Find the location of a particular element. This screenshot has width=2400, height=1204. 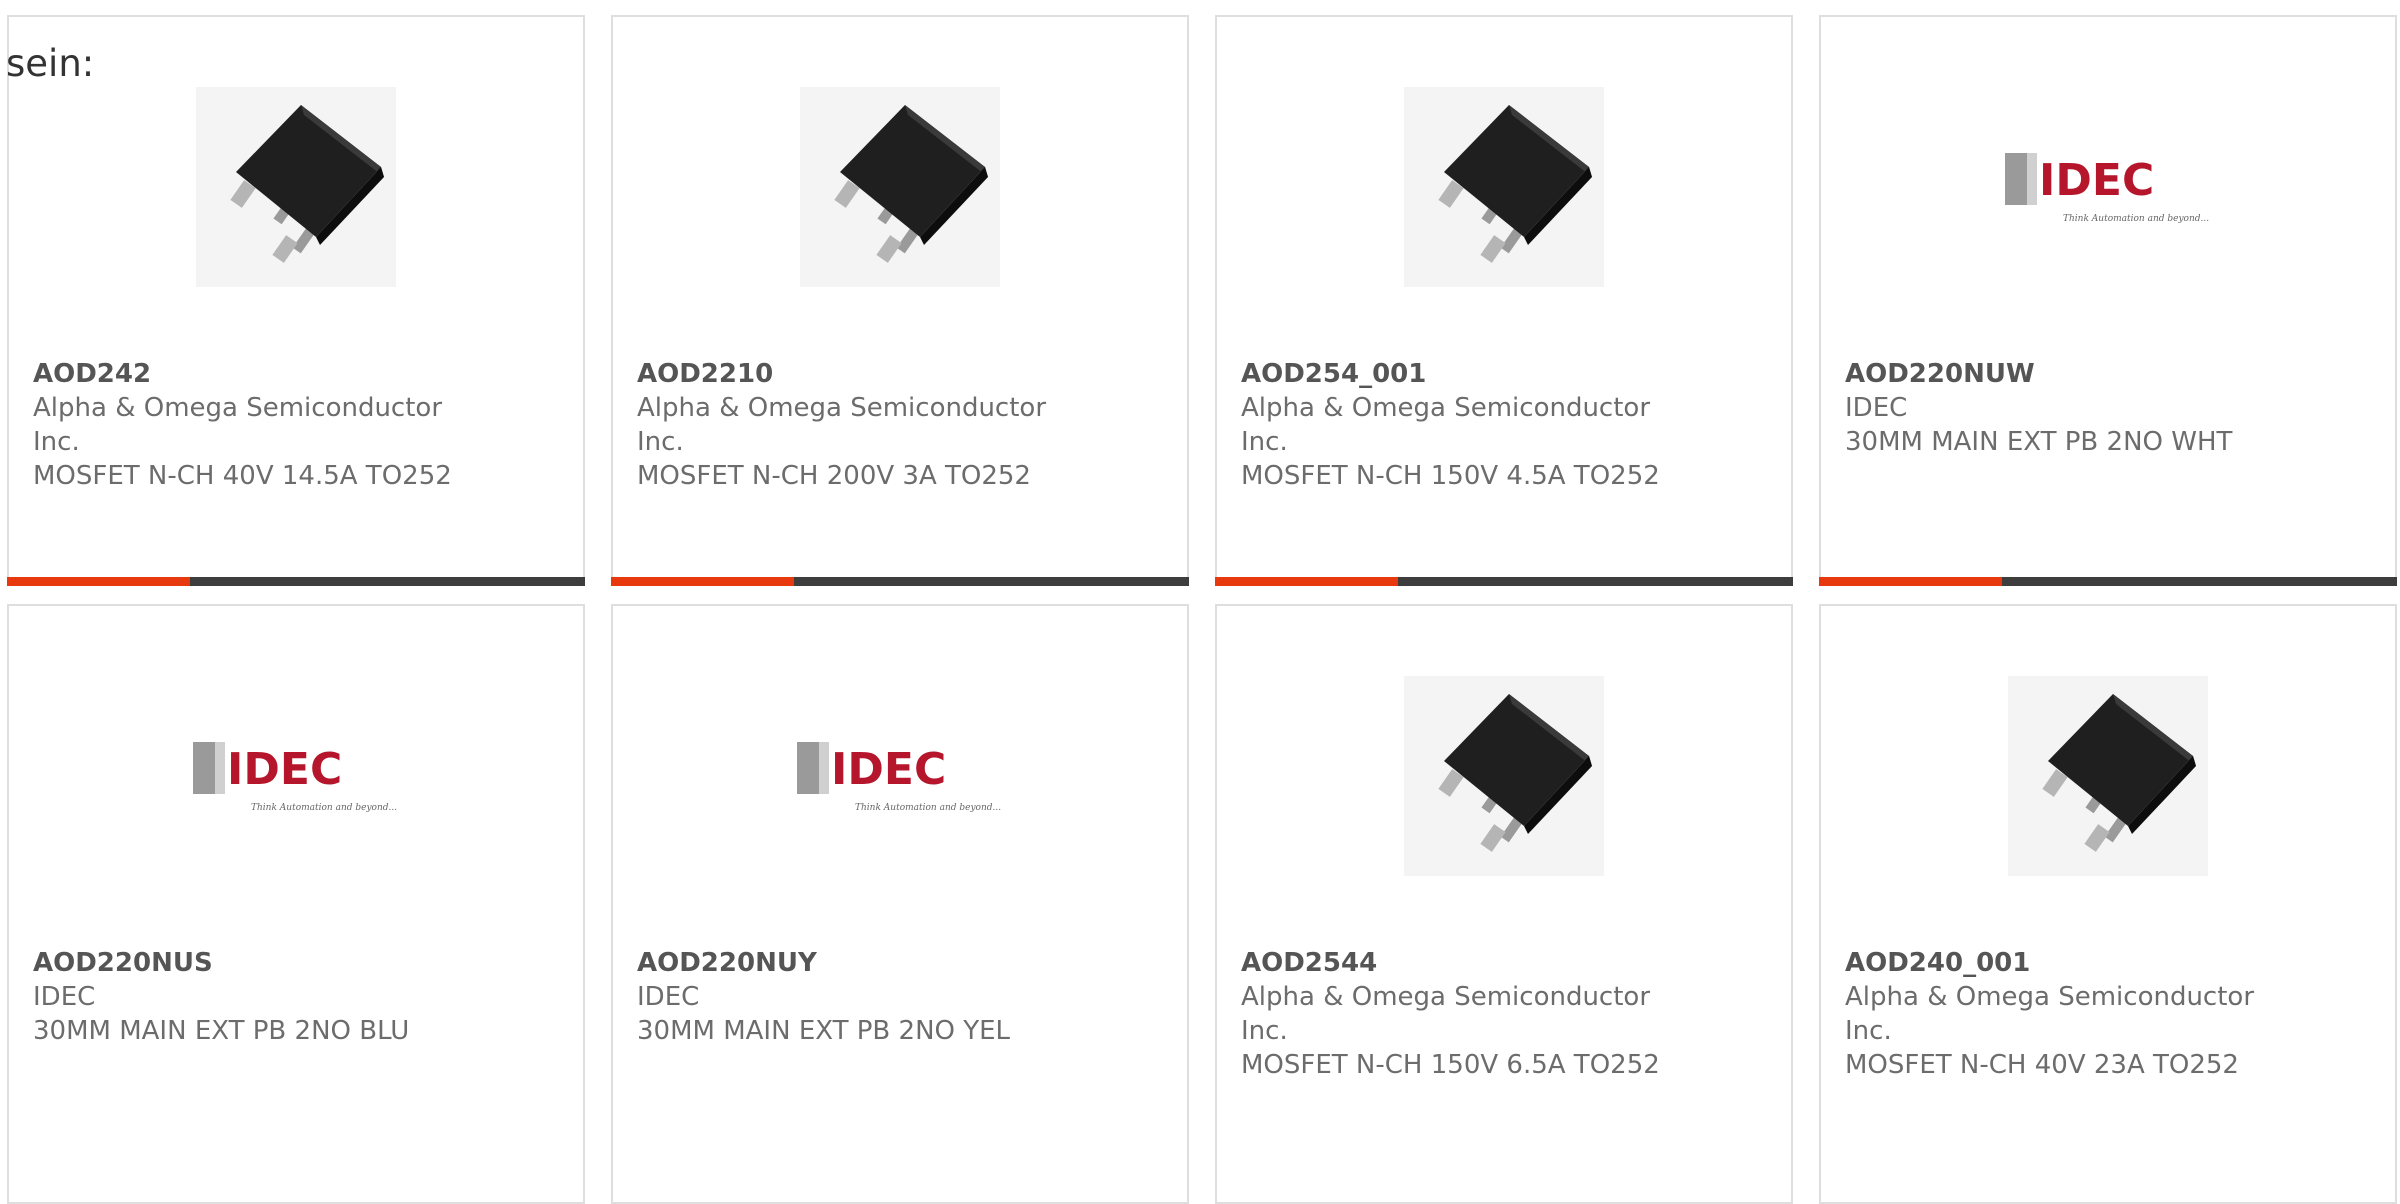

part-number-link: AOD240_001 is located at coordinates (2110, 963).